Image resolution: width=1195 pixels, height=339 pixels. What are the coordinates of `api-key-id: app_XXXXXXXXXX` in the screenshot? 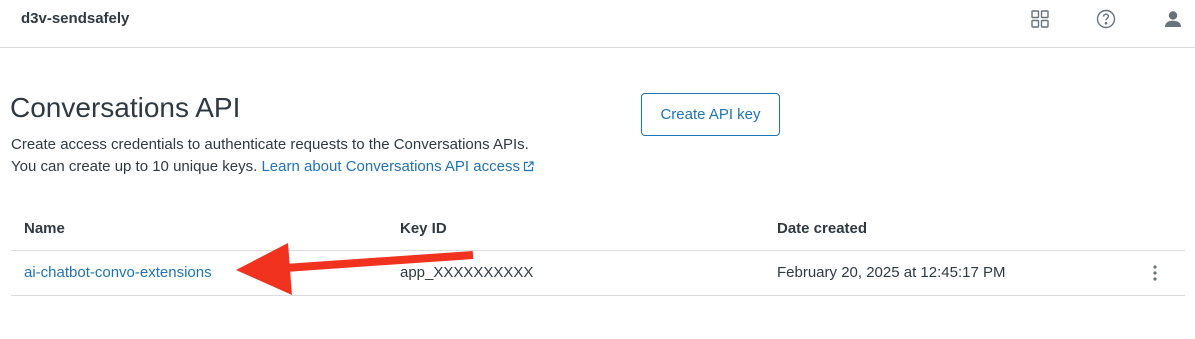 It's located at (467, 272).